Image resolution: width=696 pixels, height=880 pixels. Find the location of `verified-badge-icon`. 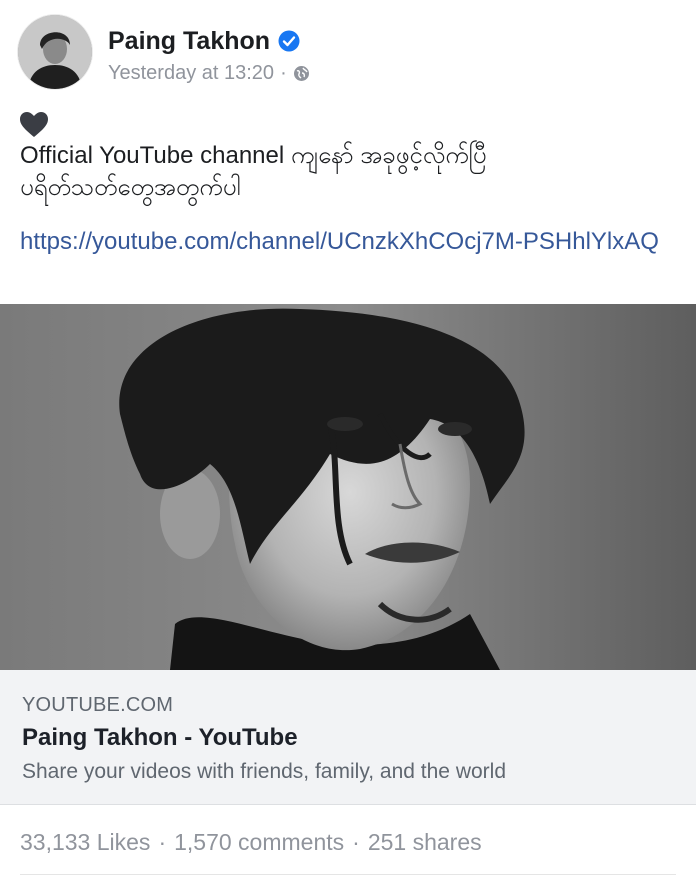

verified-badge-icon is located at coordinates (289, 41).